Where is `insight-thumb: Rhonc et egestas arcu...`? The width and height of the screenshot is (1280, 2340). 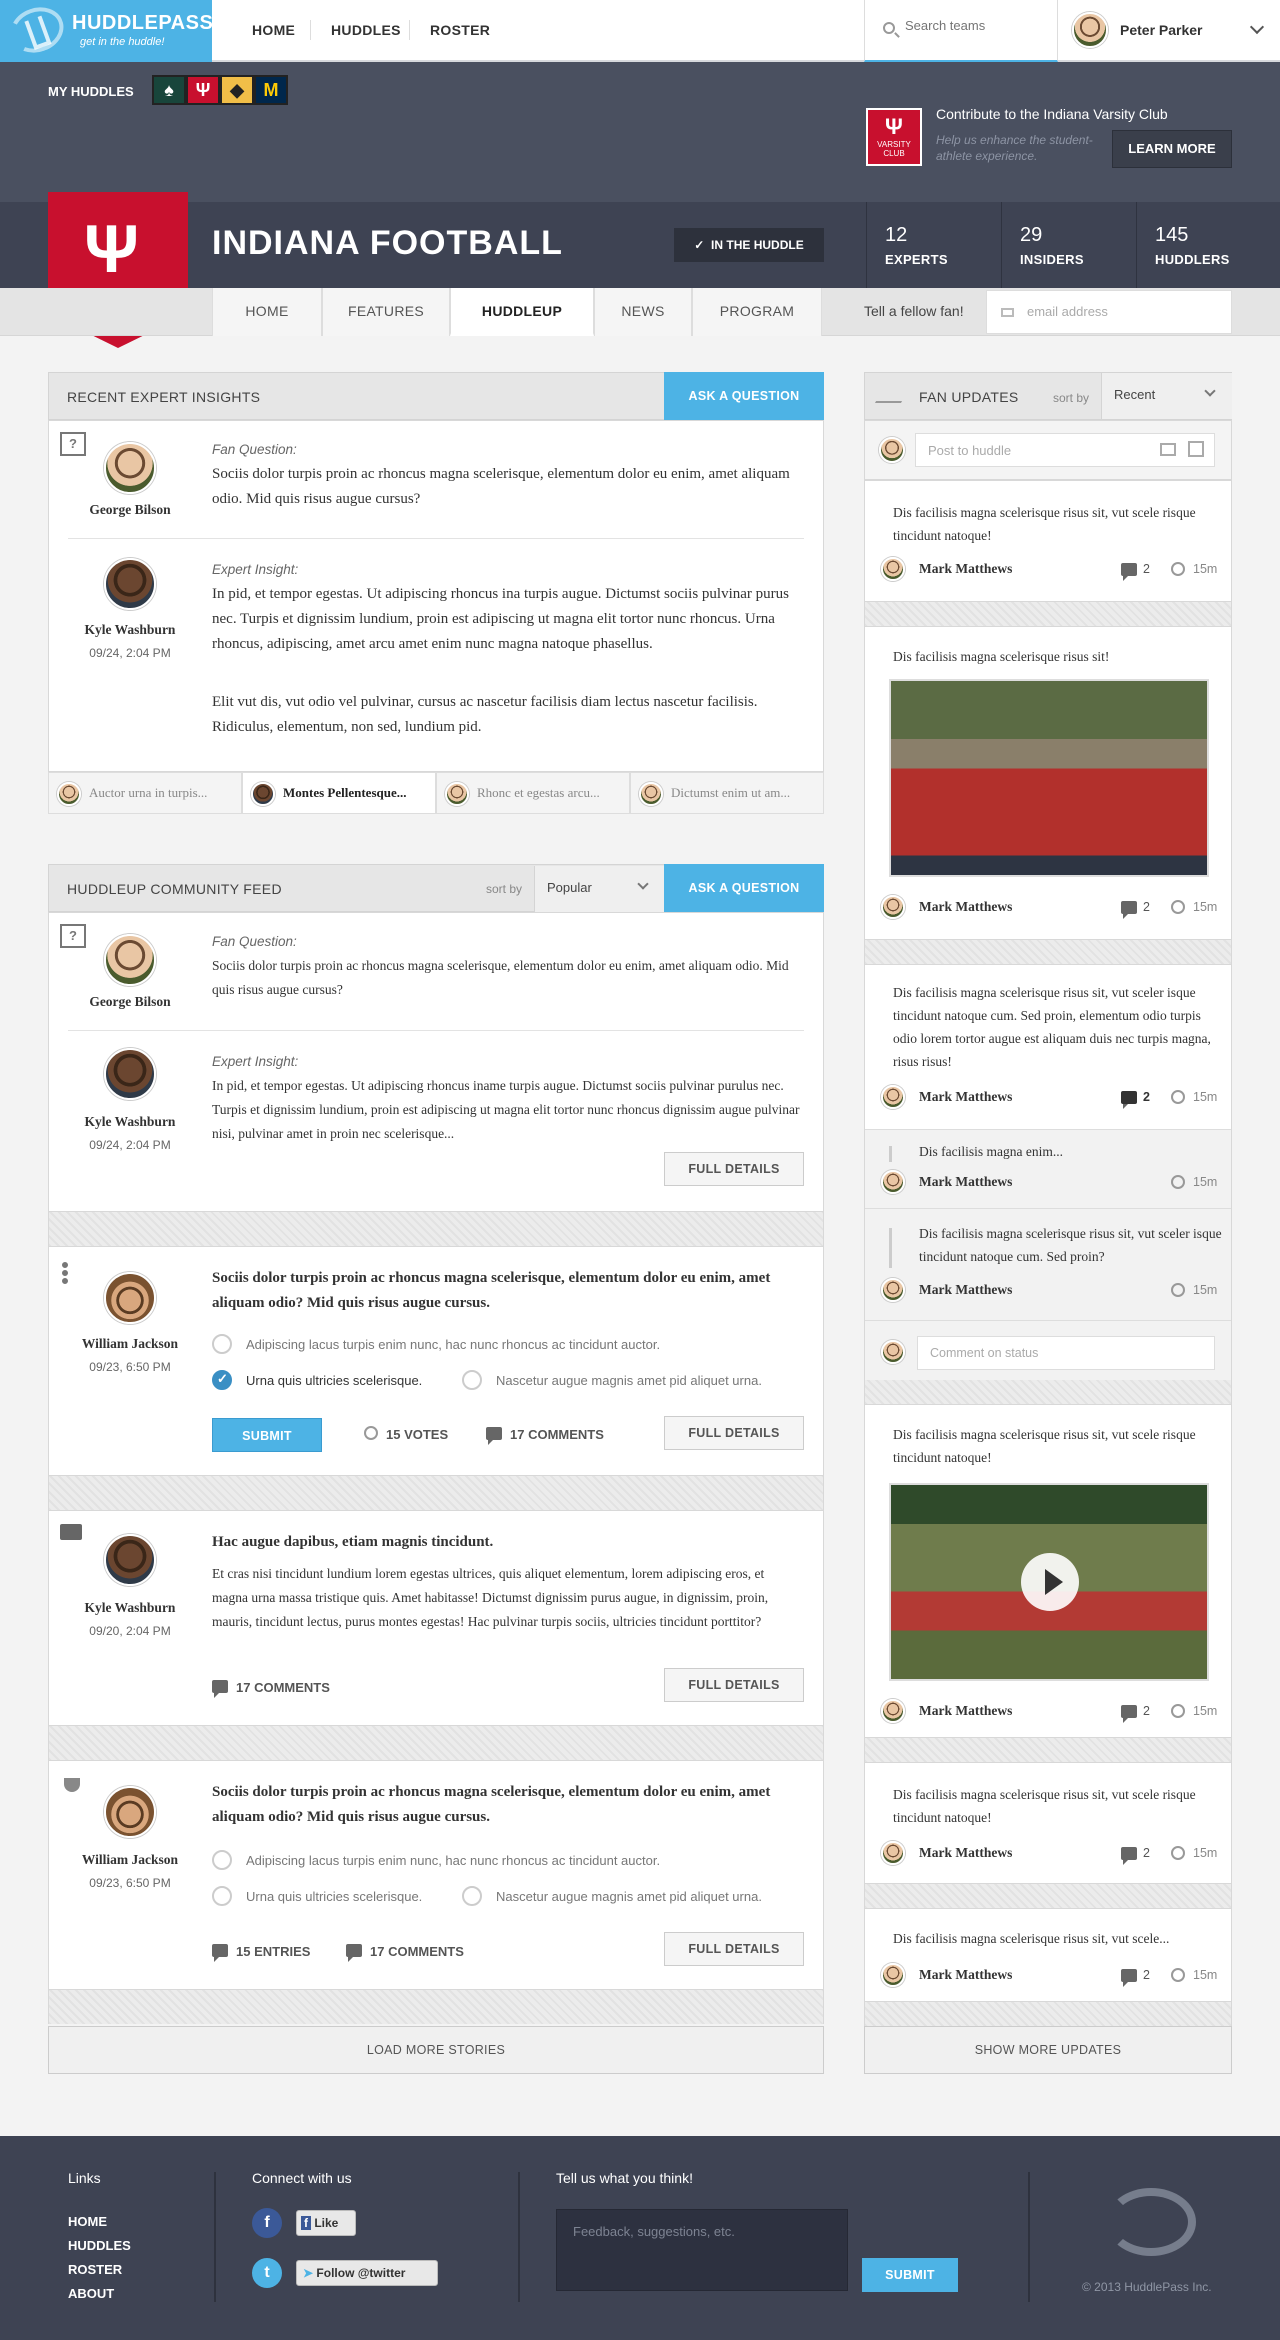 insight-thumb: Rhonc et egestas arcu... is located at coordinates (533, 793).